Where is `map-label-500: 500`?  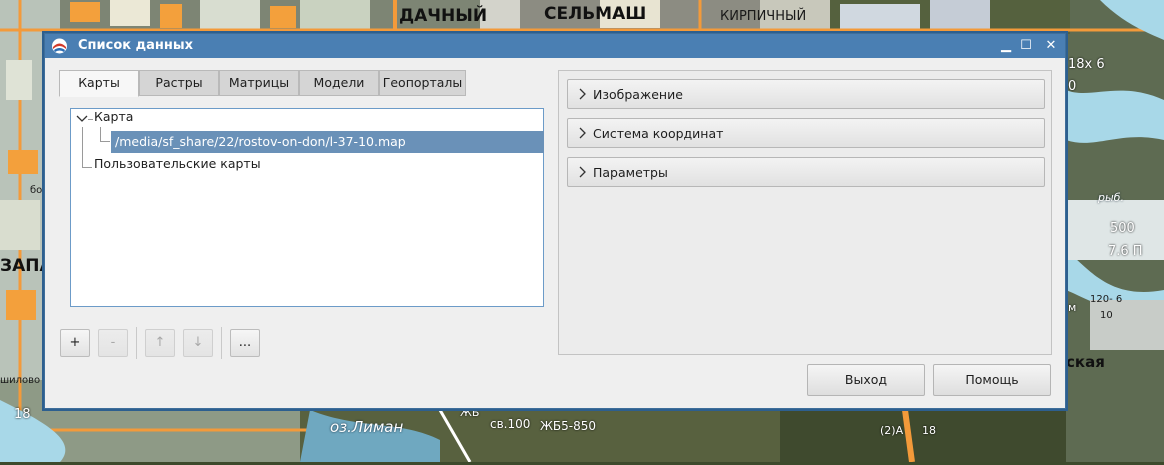 map-label-500: 500 is located at coordinates (1122, 228).